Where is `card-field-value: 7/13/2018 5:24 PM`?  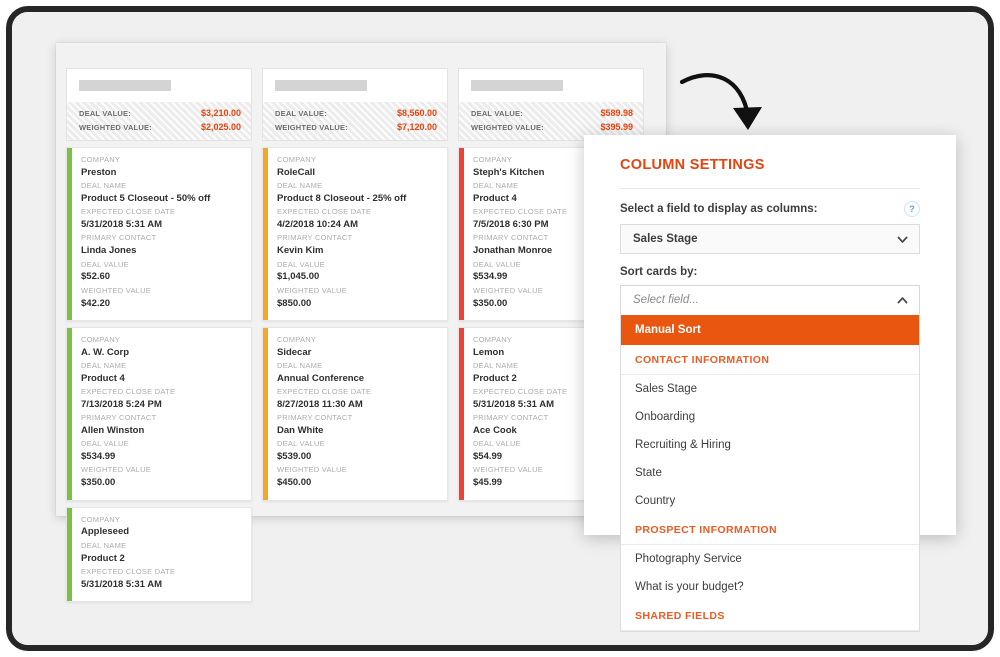 card-field-value: 7/13/2018 5:24 PM is located at coordinates (121, 404).